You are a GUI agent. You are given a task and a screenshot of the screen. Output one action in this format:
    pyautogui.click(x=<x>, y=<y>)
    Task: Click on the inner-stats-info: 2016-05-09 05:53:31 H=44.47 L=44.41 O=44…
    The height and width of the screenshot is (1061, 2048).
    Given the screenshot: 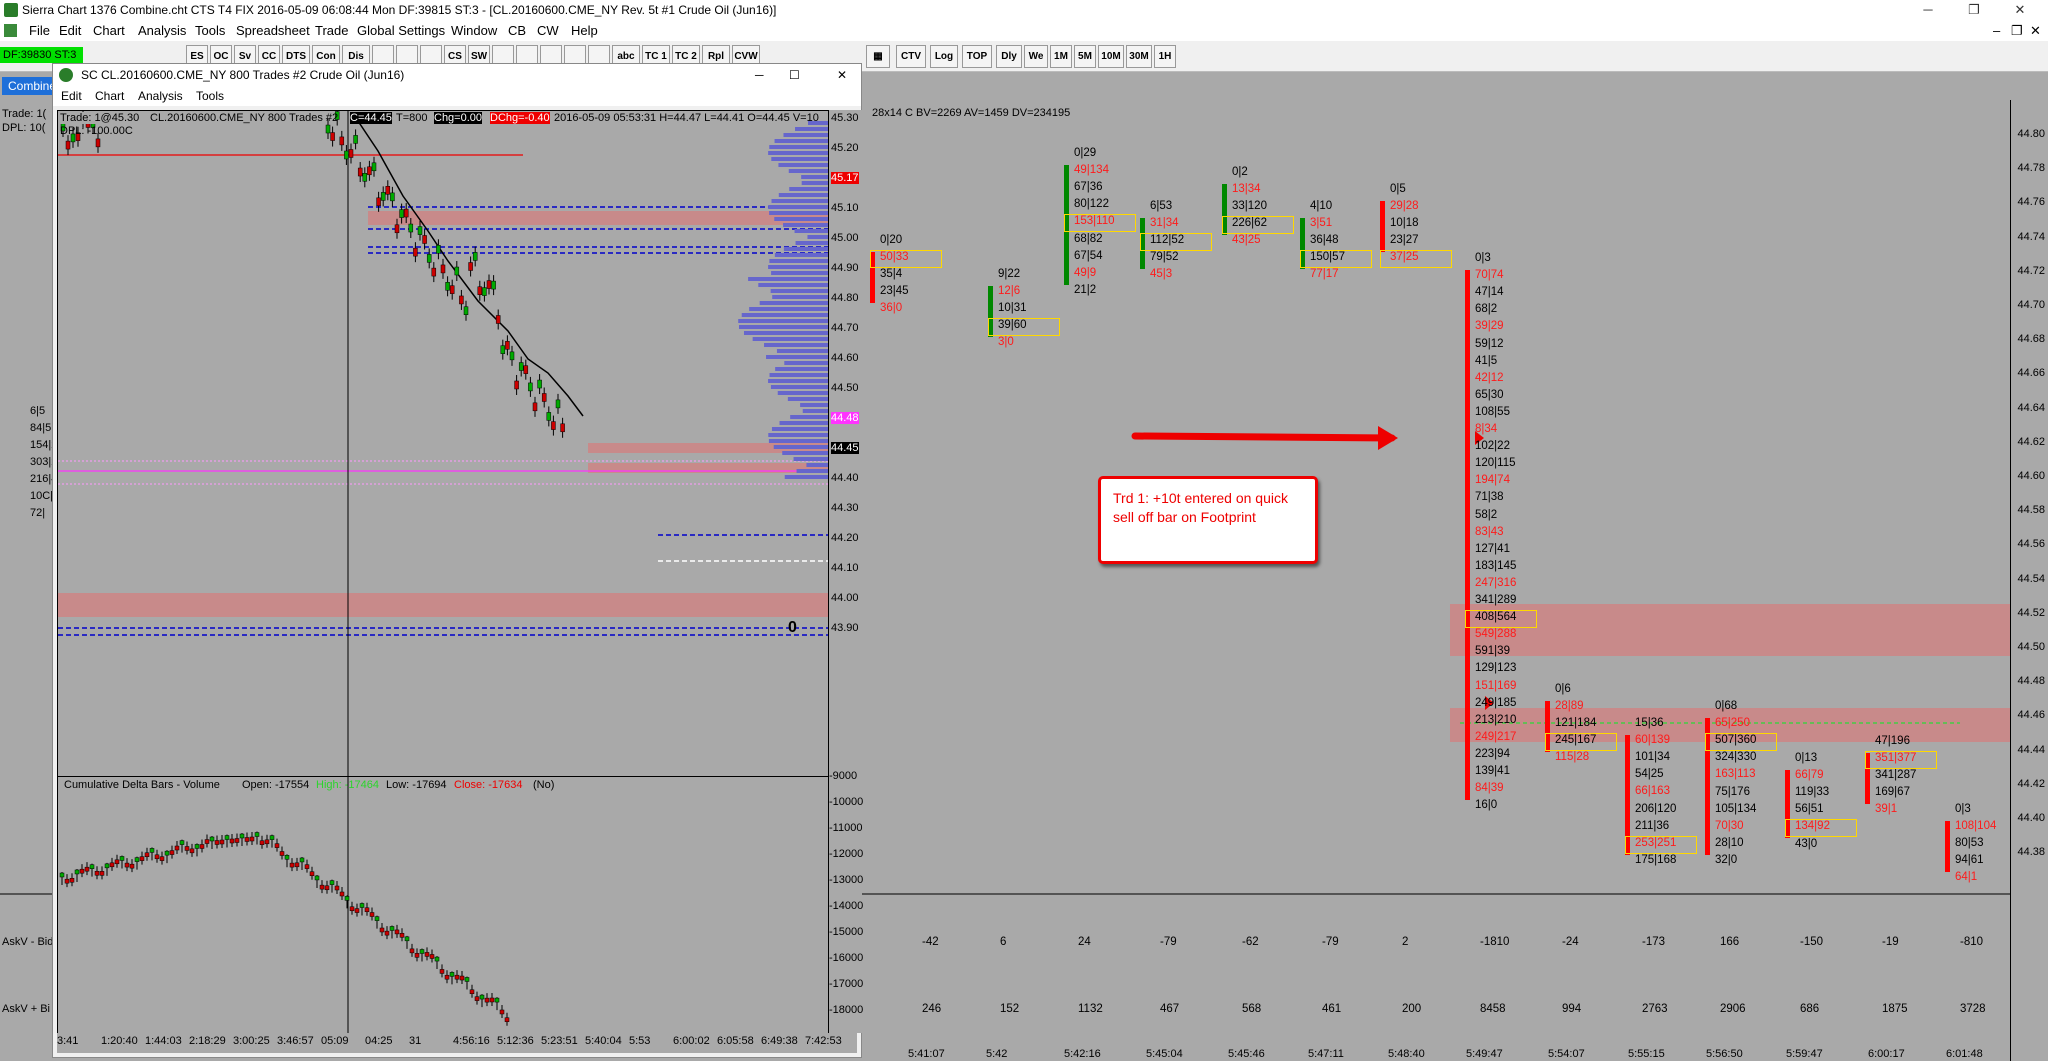 What is the action you would take?
    pyautogui.click(x=686, y=118)
    